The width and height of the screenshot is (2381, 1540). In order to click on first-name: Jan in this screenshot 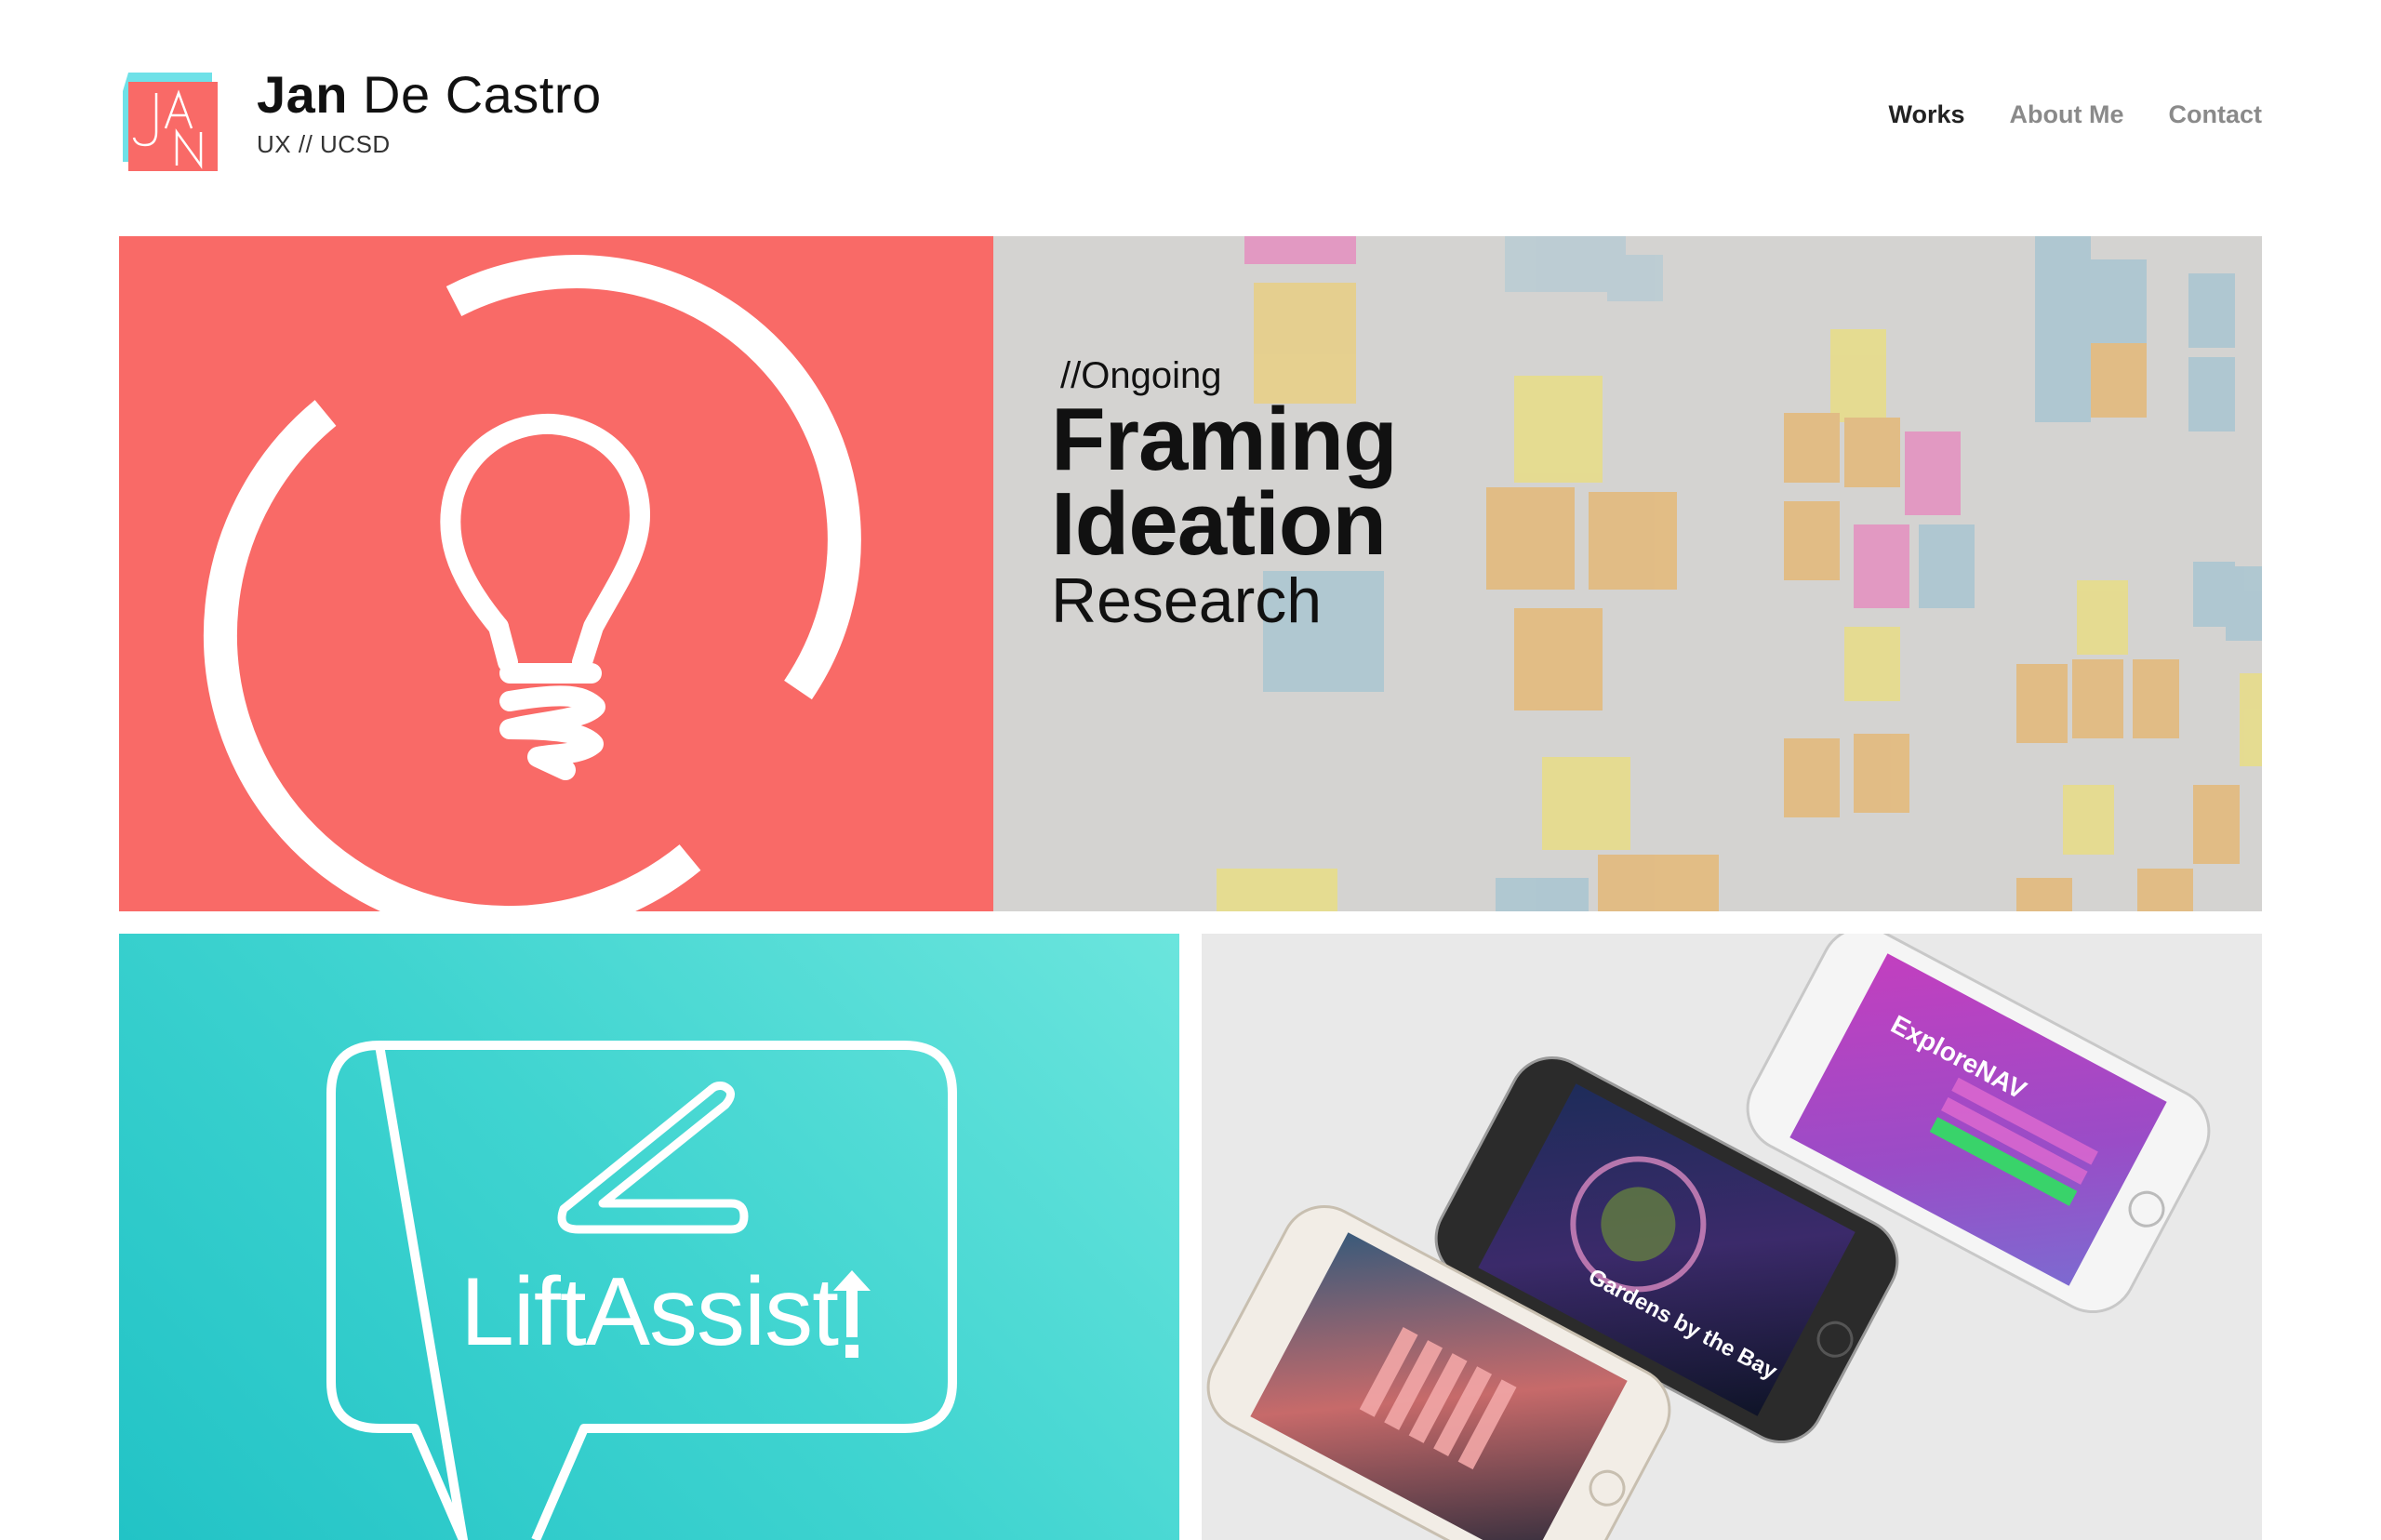, I will do `click(303, 94)`.